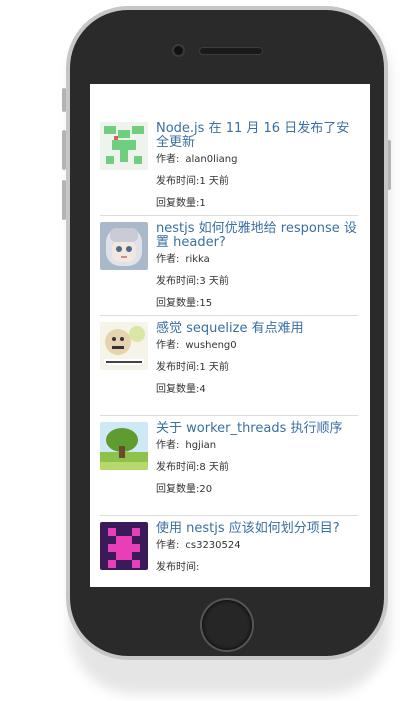 This screenshot has height=701, width=420. I want to click on front-camera, so click(178, 50).